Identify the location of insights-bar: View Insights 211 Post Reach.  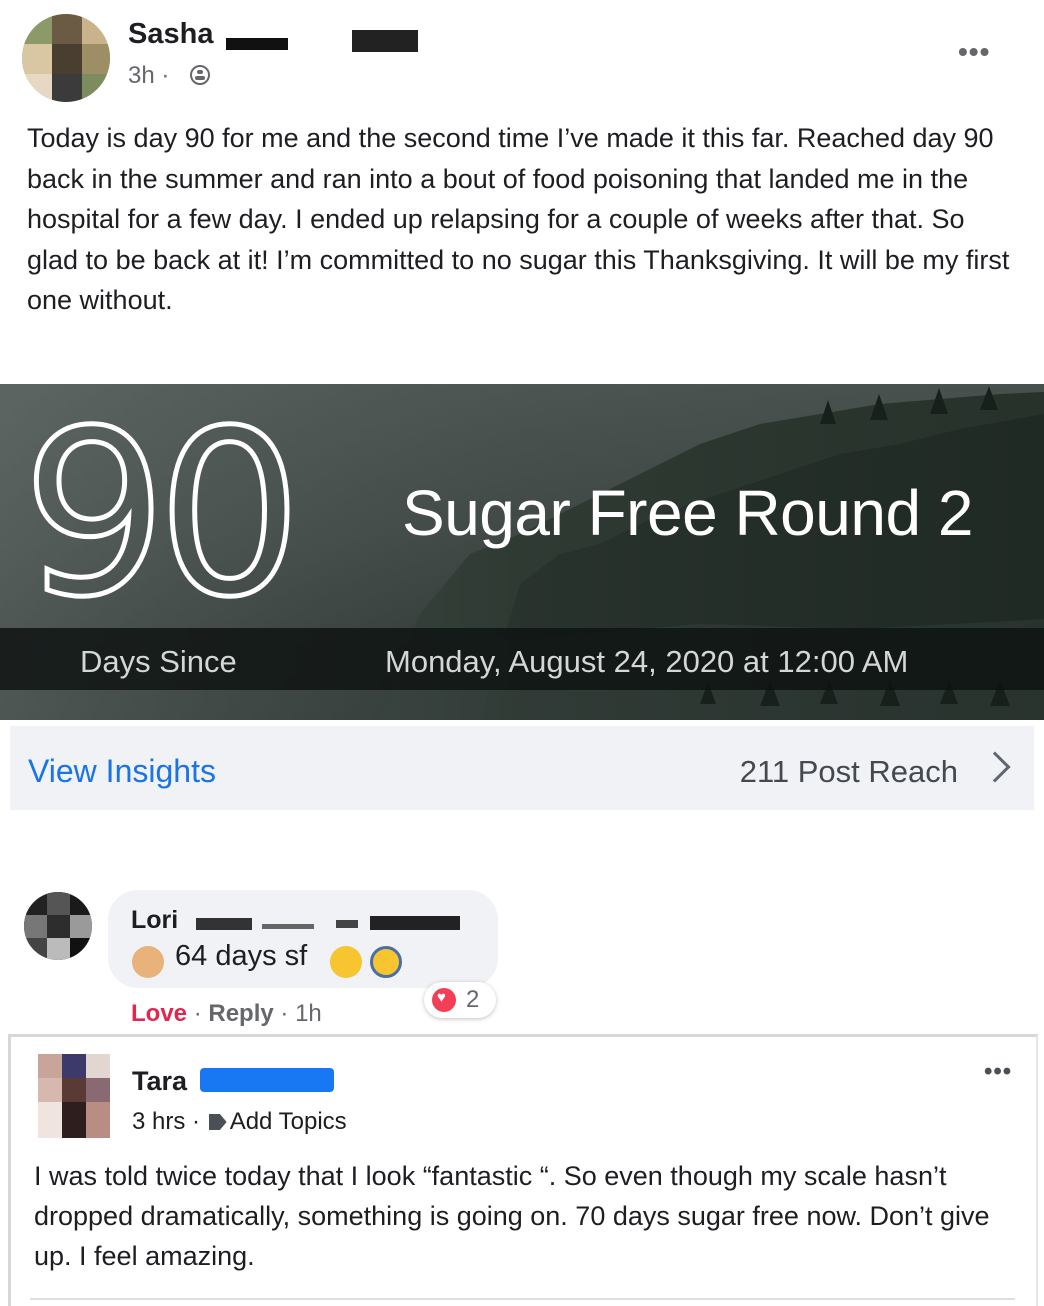
(522, 768).